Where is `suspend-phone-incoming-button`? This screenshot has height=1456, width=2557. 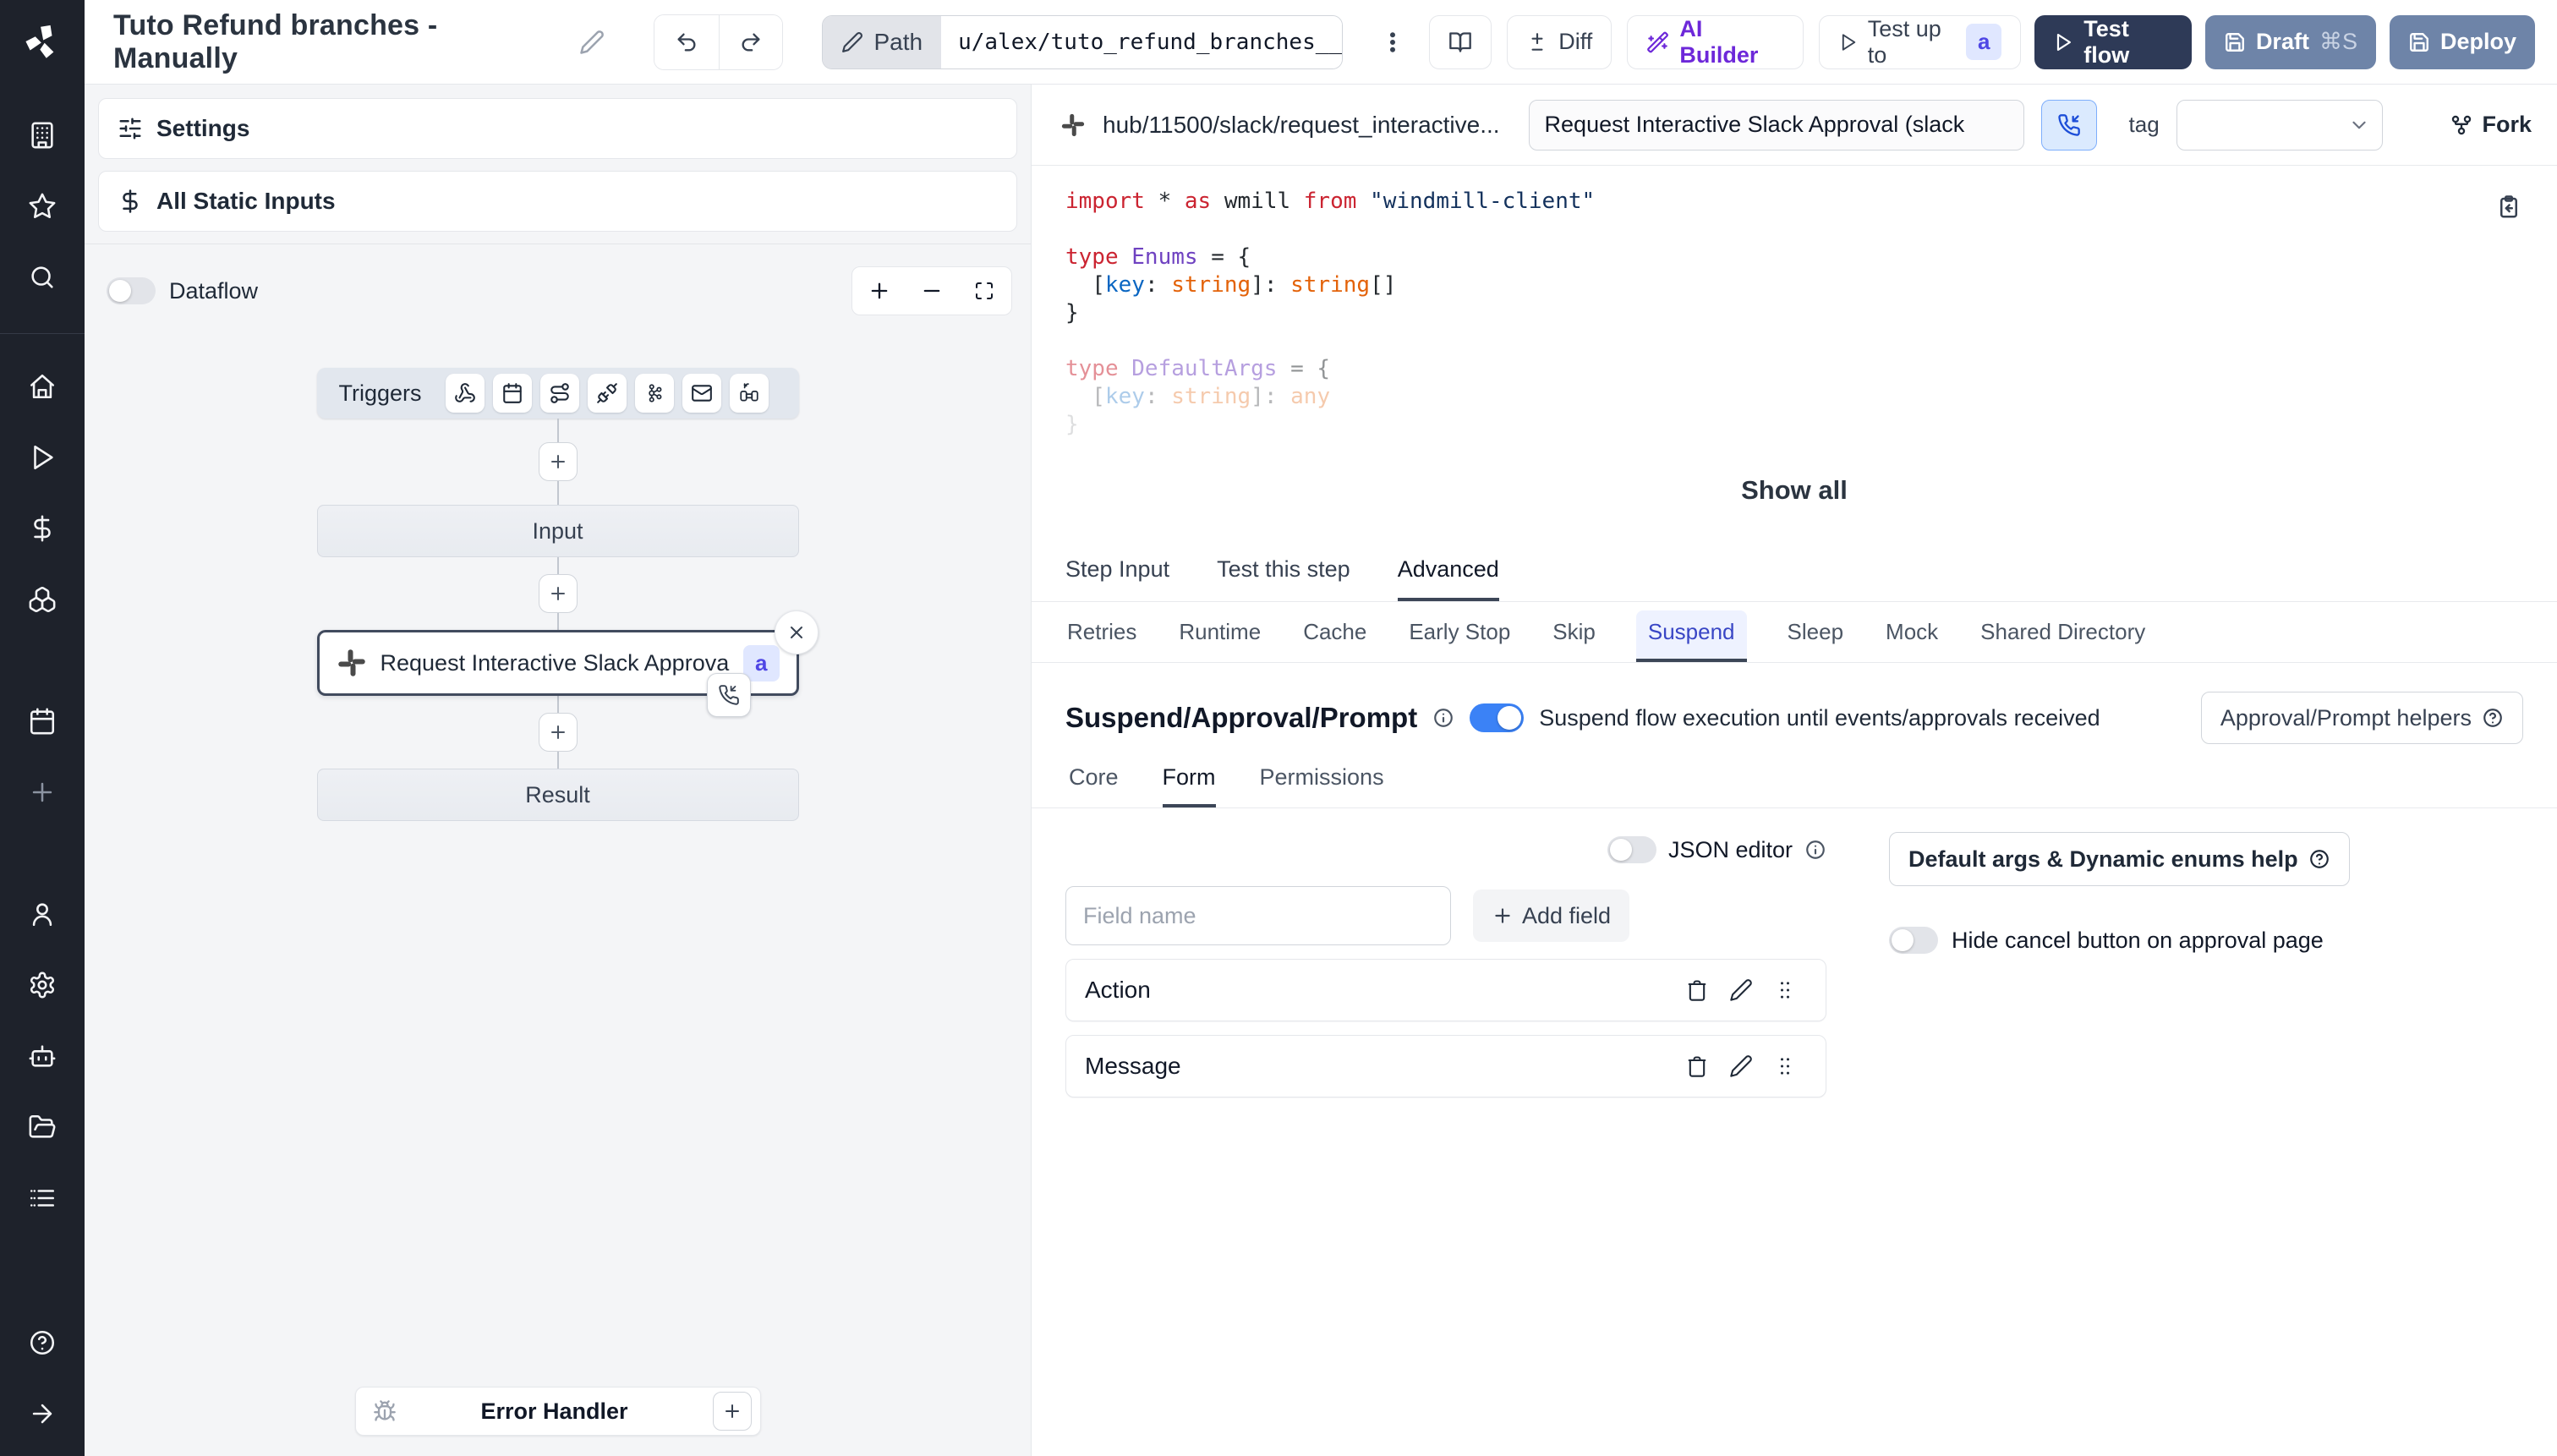
suspend-phone-incoming-button is located at coordinates (2068, 125).